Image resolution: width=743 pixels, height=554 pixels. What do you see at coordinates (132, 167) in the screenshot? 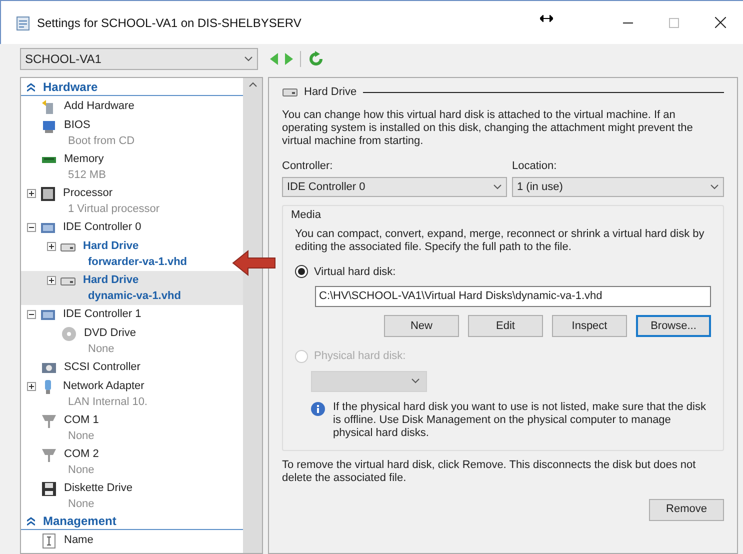
I see `tree-item: Memory 512 MB` at bounding box center [132, 167].